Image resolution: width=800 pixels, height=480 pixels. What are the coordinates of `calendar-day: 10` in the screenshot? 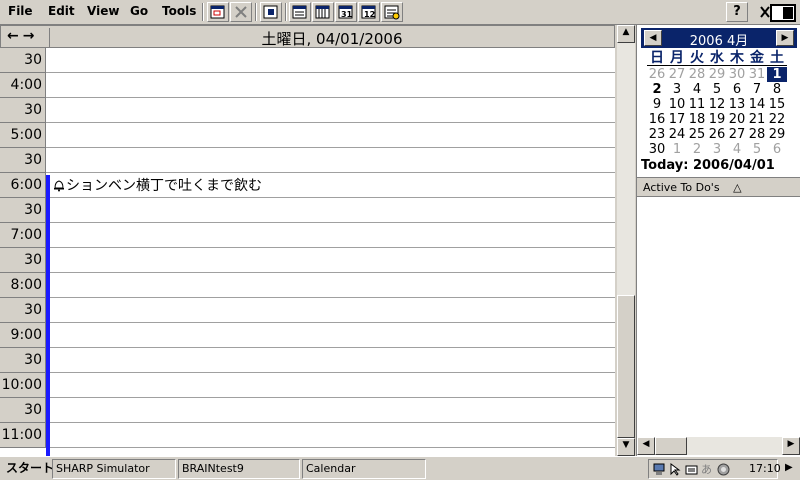 It's located at (677, 104).